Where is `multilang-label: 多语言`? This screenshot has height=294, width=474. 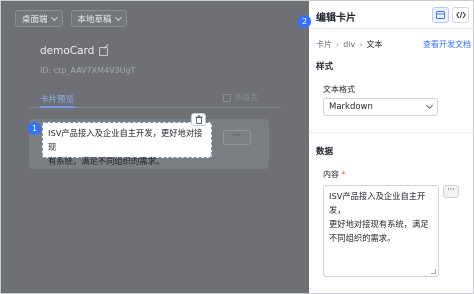 multilang-label: 多语言 is located at coordinates (246, 97).